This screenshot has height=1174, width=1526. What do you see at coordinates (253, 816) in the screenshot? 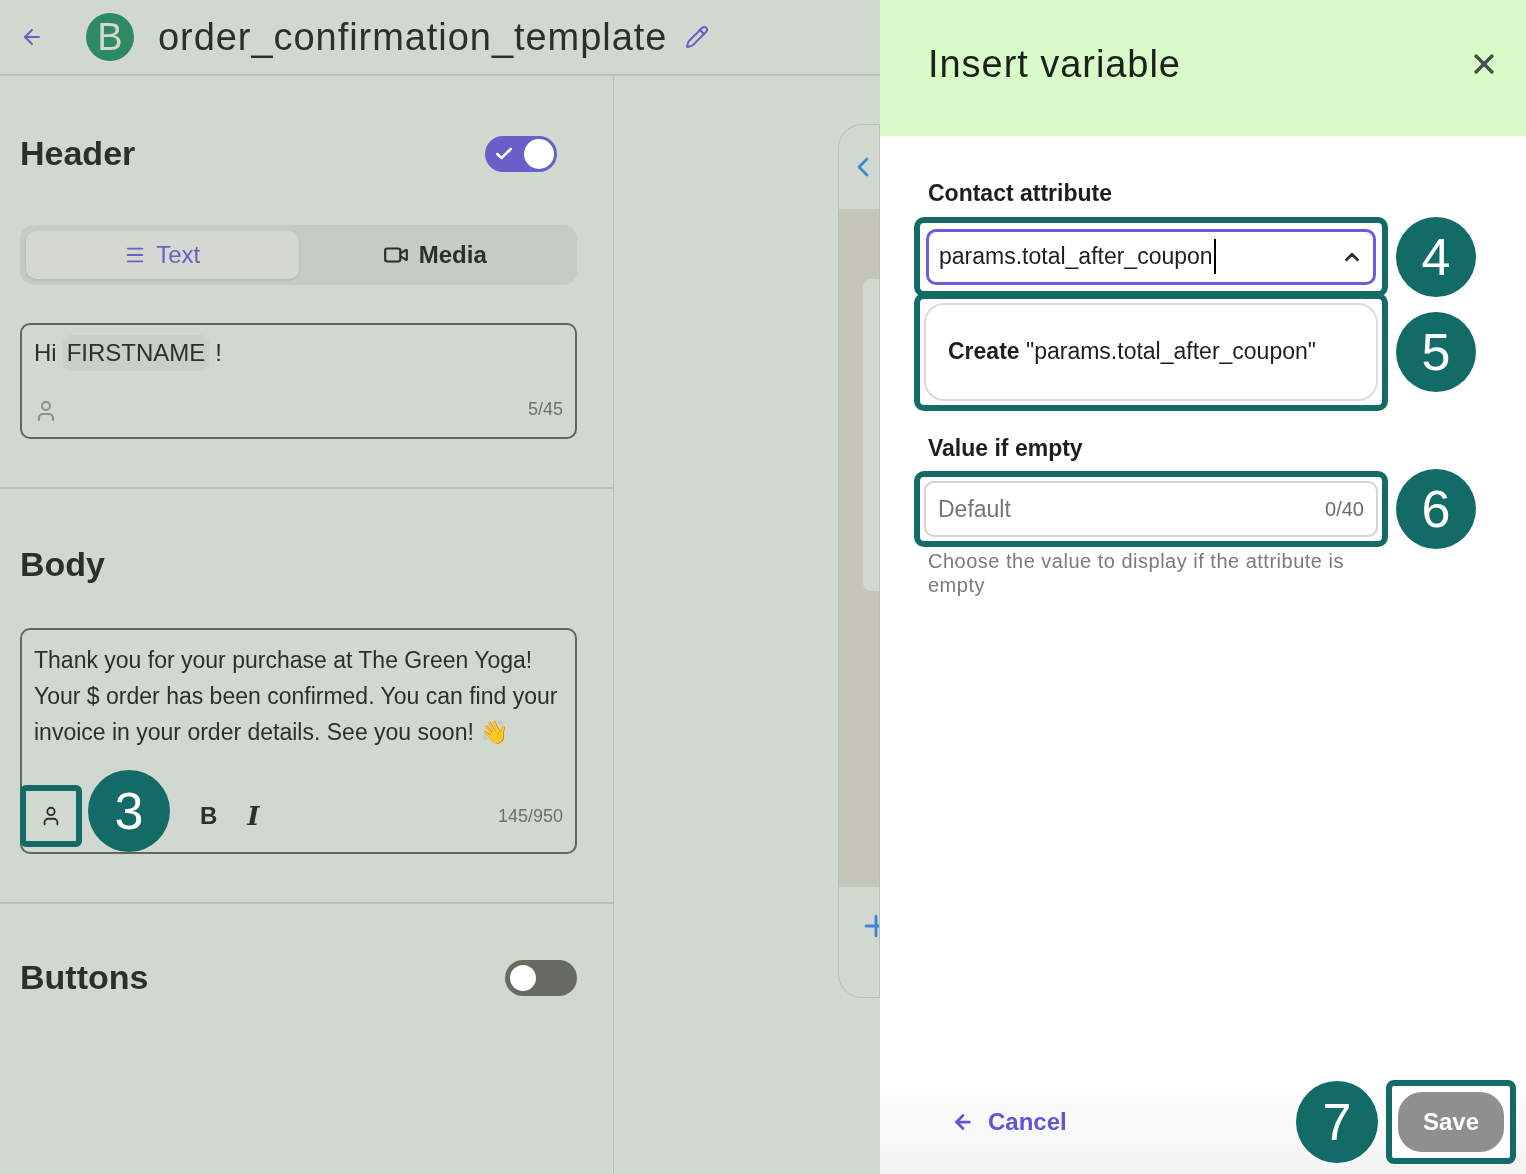
I see `italic-button: I` at bounding box center [253, 816].